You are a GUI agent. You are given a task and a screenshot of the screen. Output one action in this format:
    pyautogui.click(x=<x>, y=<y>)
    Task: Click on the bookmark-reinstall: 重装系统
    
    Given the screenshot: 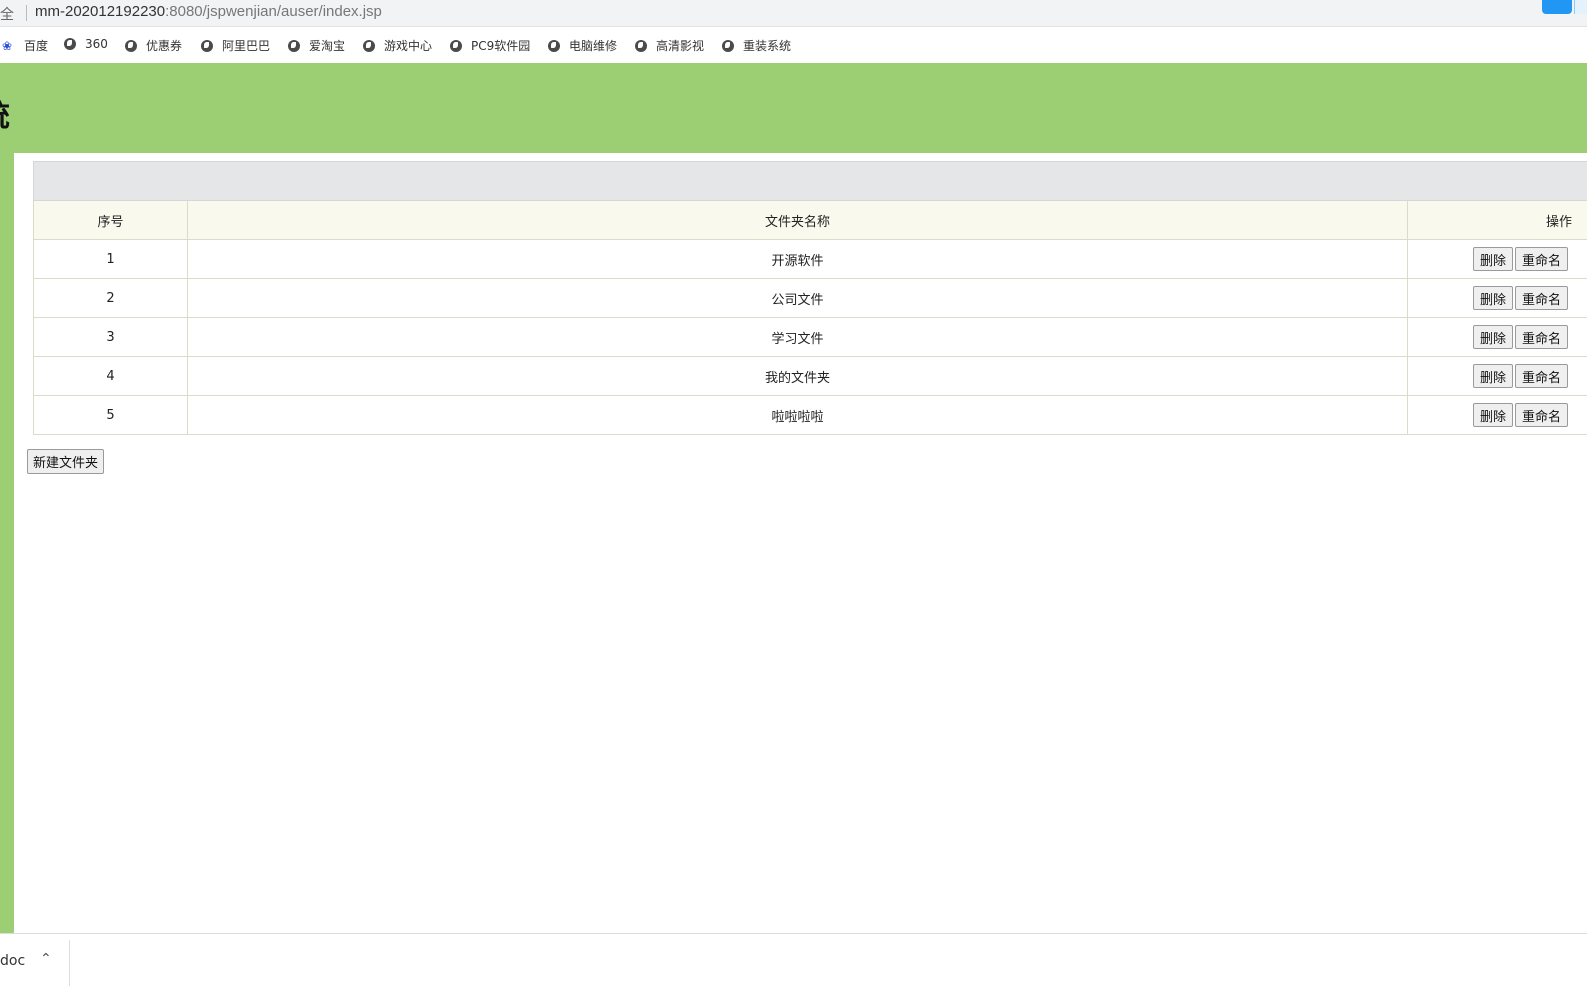 What is the action you would take?
    pyautogui.click(x=756, y=45)
    